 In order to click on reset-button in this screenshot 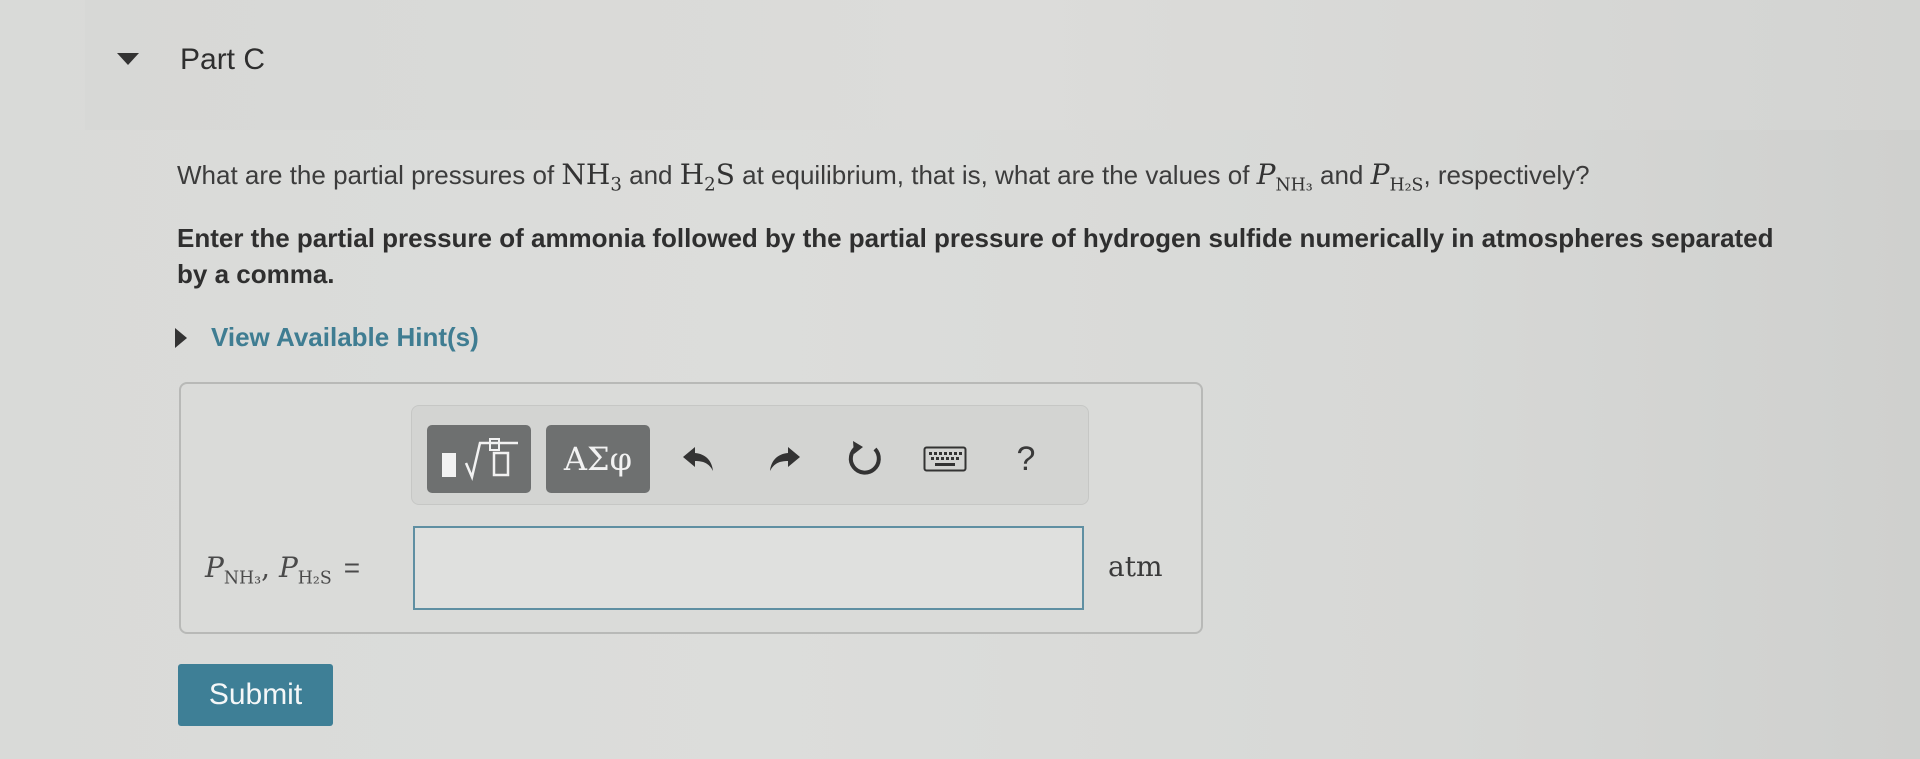, I will do `click(865, 459)`.